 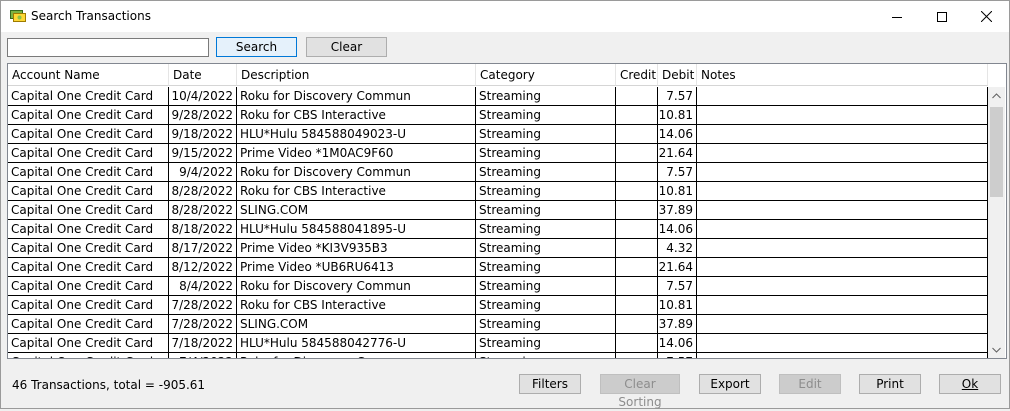 What do you see at coordinates (108, 47) in the screenshot?
I see `search-input` at bounding box center [108, 47].